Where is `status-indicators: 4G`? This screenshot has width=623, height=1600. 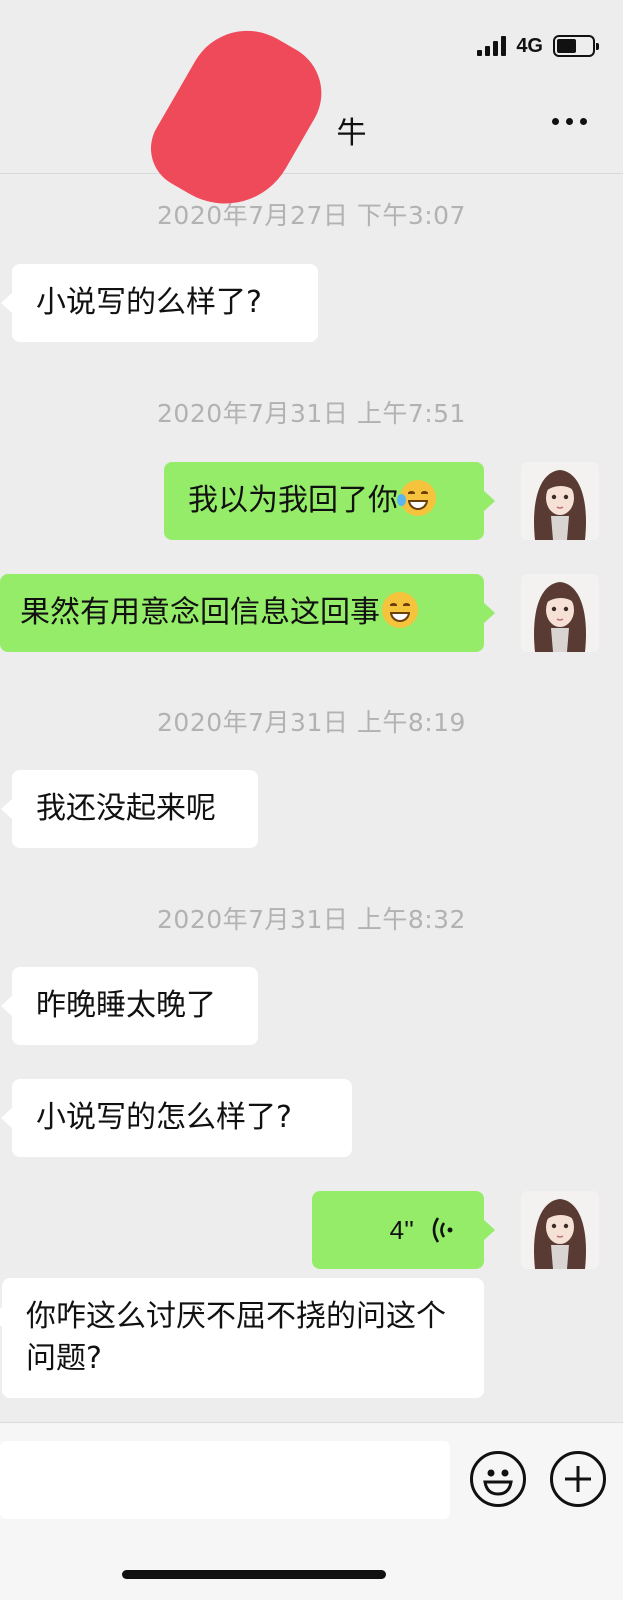
status-indicators: 4G is located at coordinates (538, 46).